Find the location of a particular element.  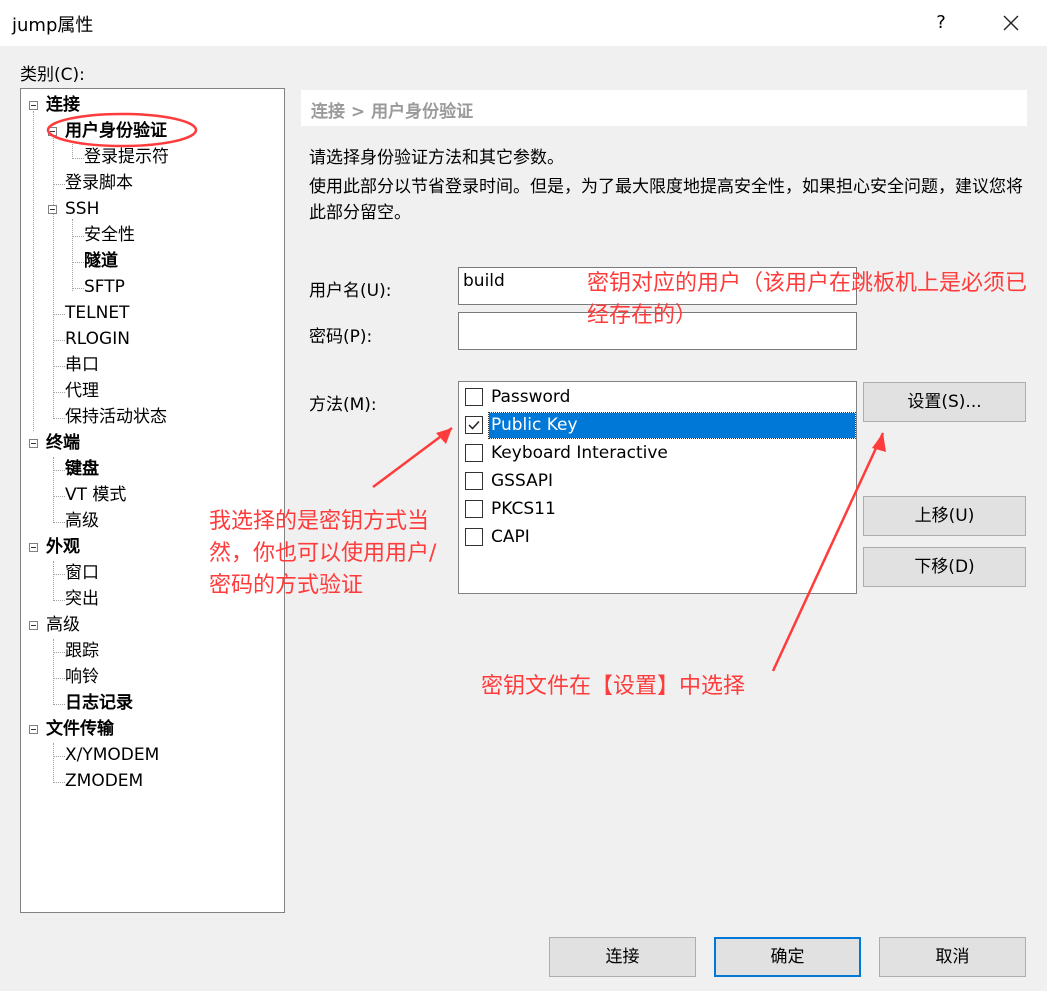

window-title: jump属性 is located at coordinates (53, 25).